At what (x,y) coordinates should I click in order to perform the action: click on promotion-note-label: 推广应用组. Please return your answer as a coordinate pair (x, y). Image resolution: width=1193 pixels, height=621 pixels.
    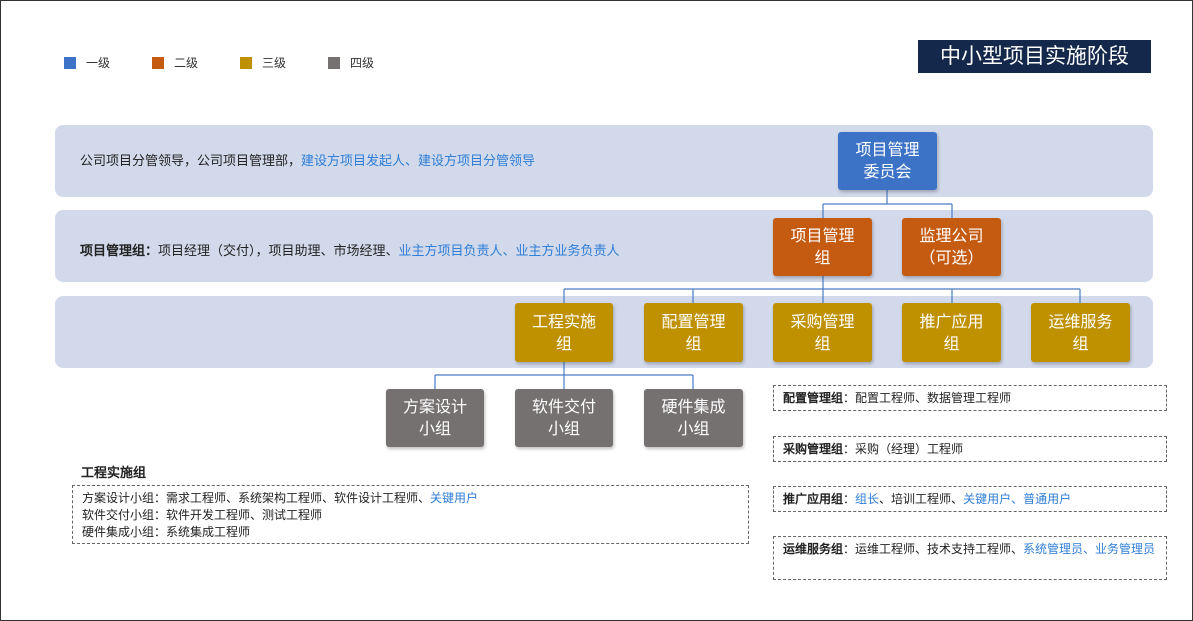
    Looking at the image, I should click on (813, 499).